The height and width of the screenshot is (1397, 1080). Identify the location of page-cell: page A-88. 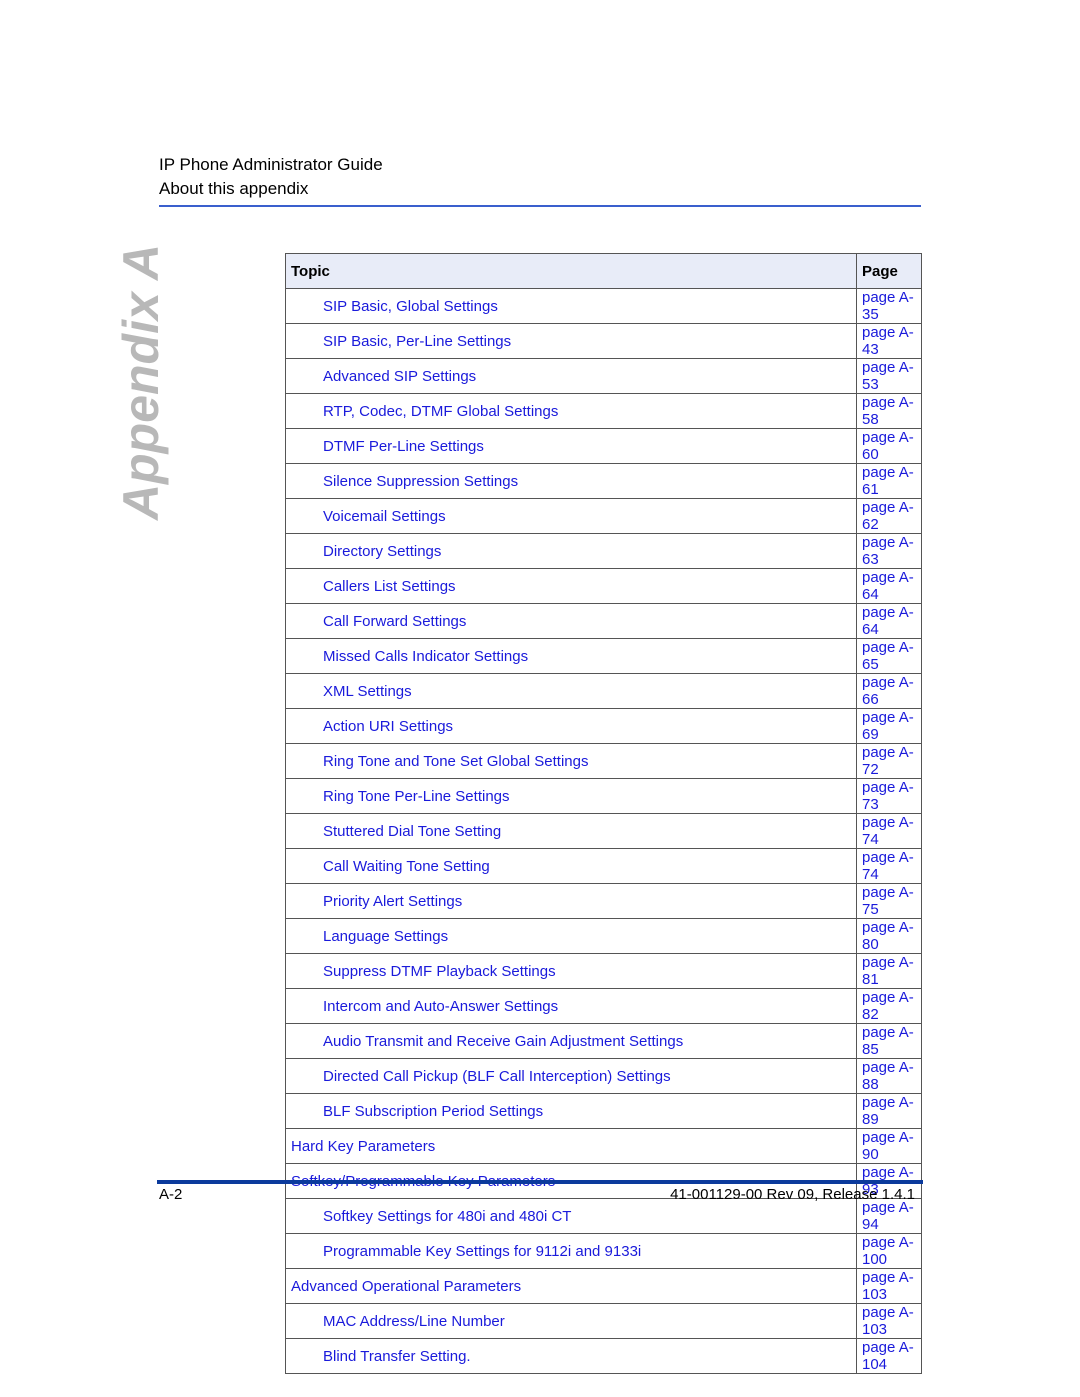
(889, 1076).